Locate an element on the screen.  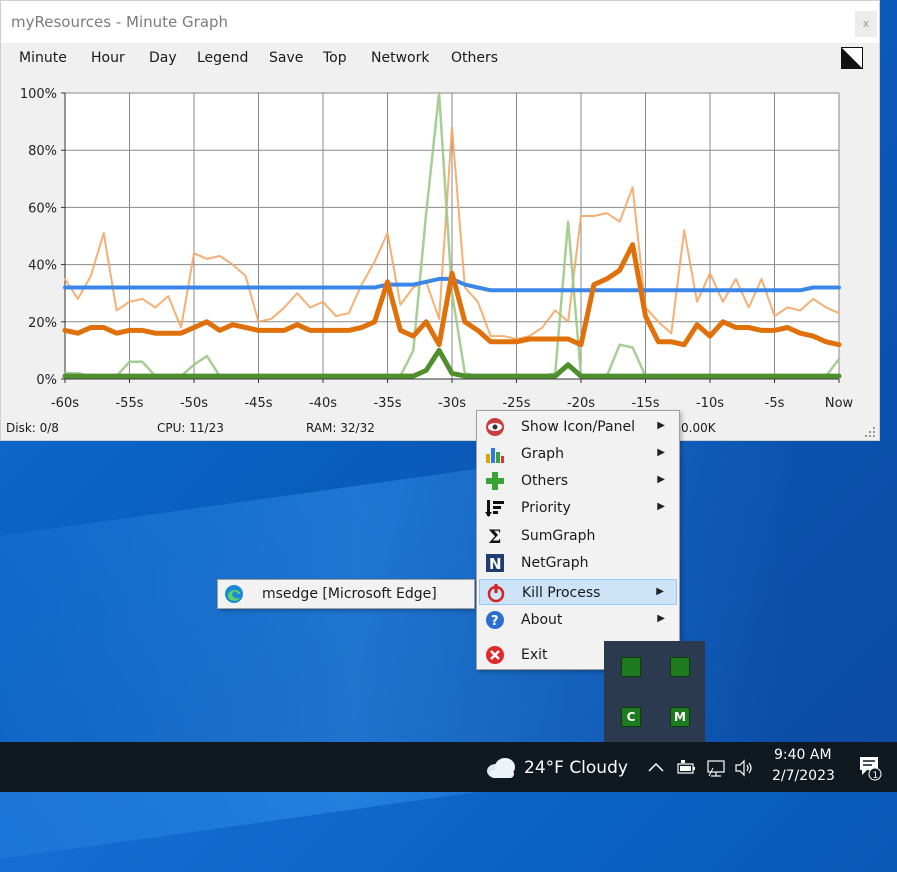
status-cpu: CPU: 11/23 is located at coordinates (190, 428).